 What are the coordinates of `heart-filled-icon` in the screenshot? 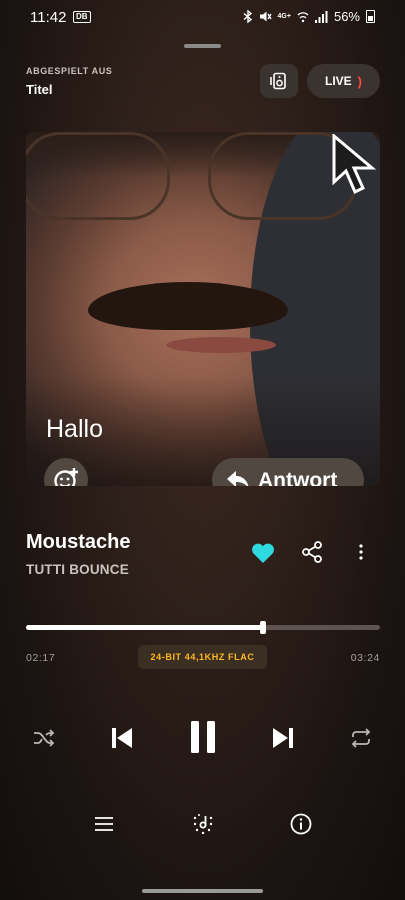 It's located at (263, 553).